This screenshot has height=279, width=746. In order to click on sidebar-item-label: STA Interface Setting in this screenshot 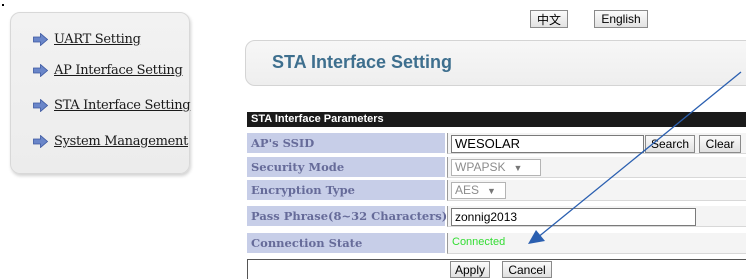, I will do `click(122, 105)`.